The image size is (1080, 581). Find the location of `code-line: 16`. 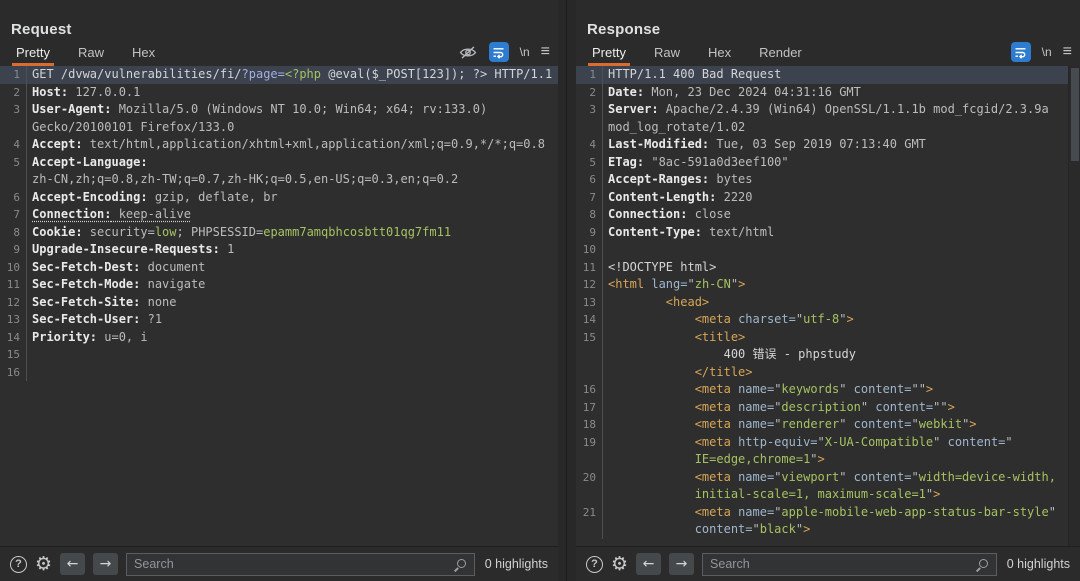

code-line: 16 is located at coordinates (279, 372).